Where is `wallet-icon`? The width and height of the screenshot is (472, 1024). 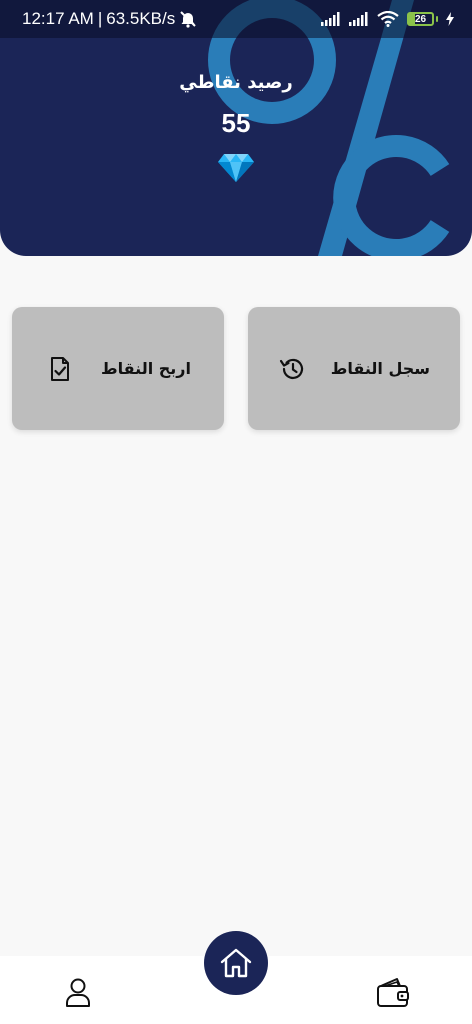 wallet-icon is located at coordinates (393, 992).